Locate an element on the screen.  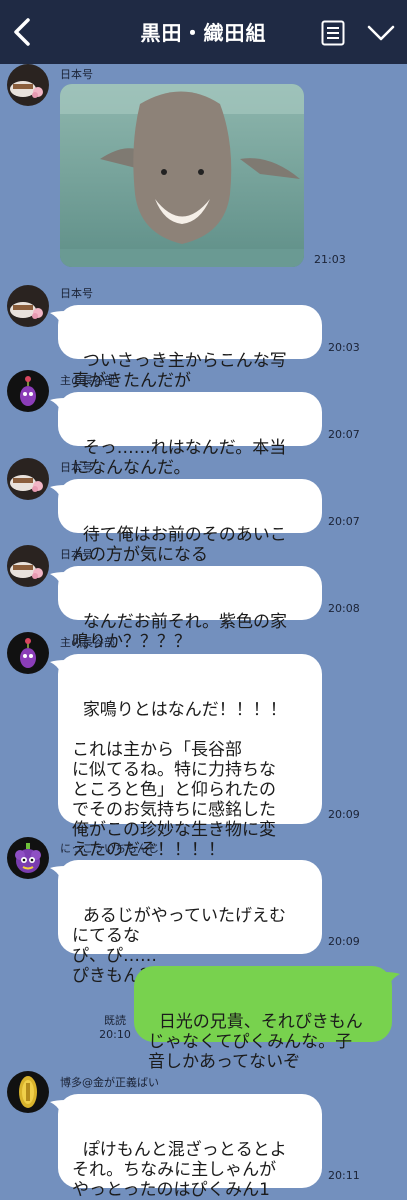
sender-name: にっこういちもんじ is located at coordinates (109, 848).